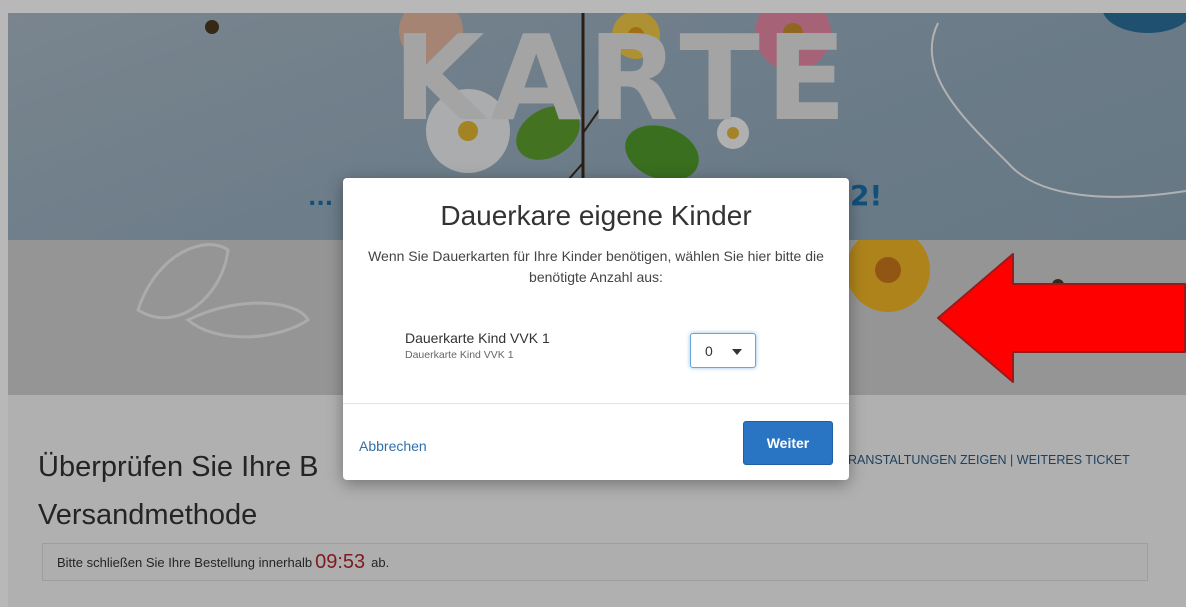 The height and width of the screenshot is (607, 1186). What do you see at coordinates (596, 215) in the screenshot?
I see `dialog-title: Dauerkare eigene Kinder` at bounding box center [596, 215].